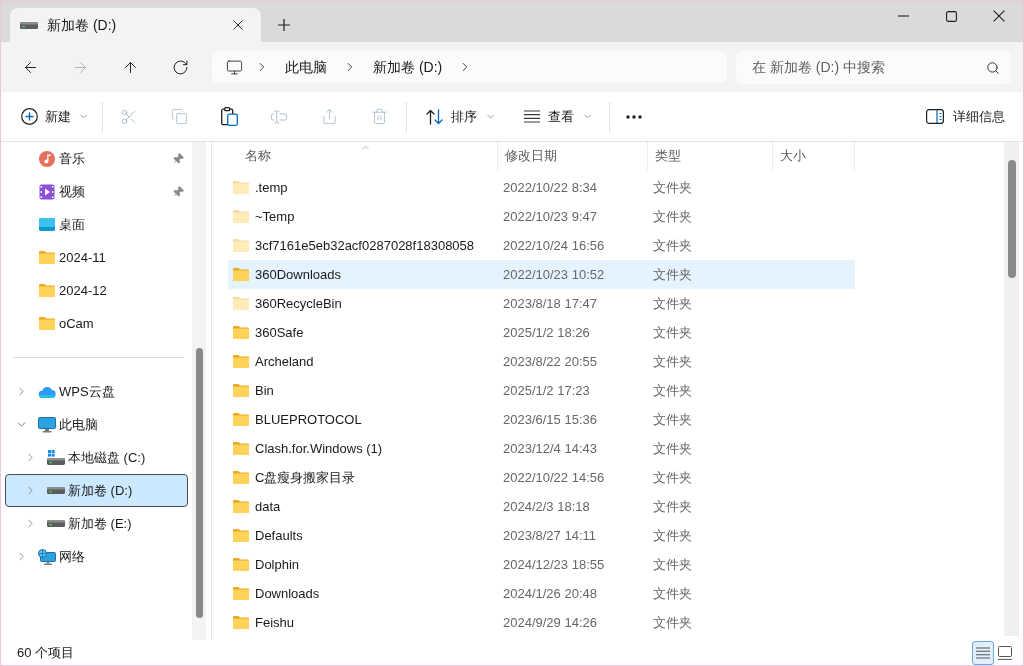  What do you see at coordinates (469, 67) in the screenshot?
I see `address-bar: 此电脑 新加卷 (D:)` at bounding box center [469, 67].